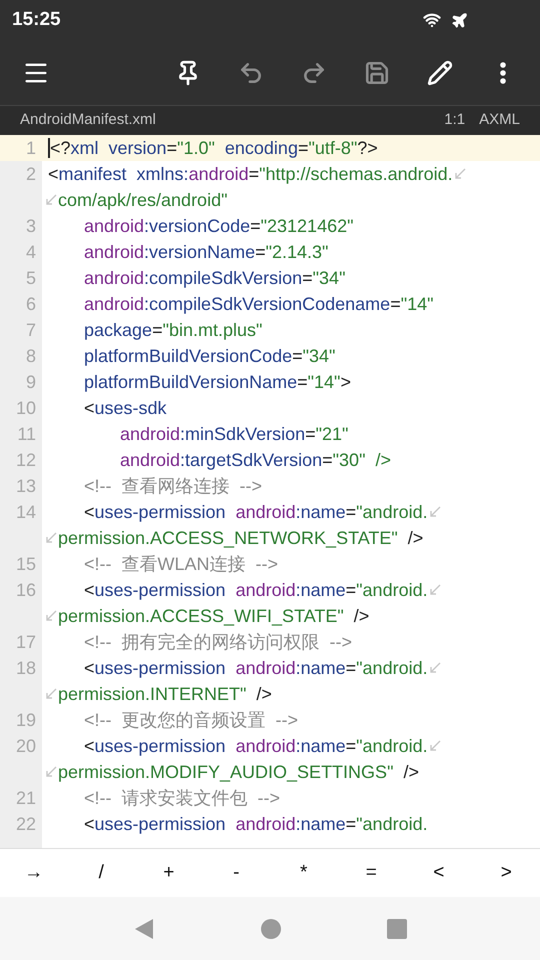 This screenshot has height=960, width=540. What do you see at coordinates (26, 668) in the screenshot?
I see `line-number: 18` at bounding box center [26, 668].